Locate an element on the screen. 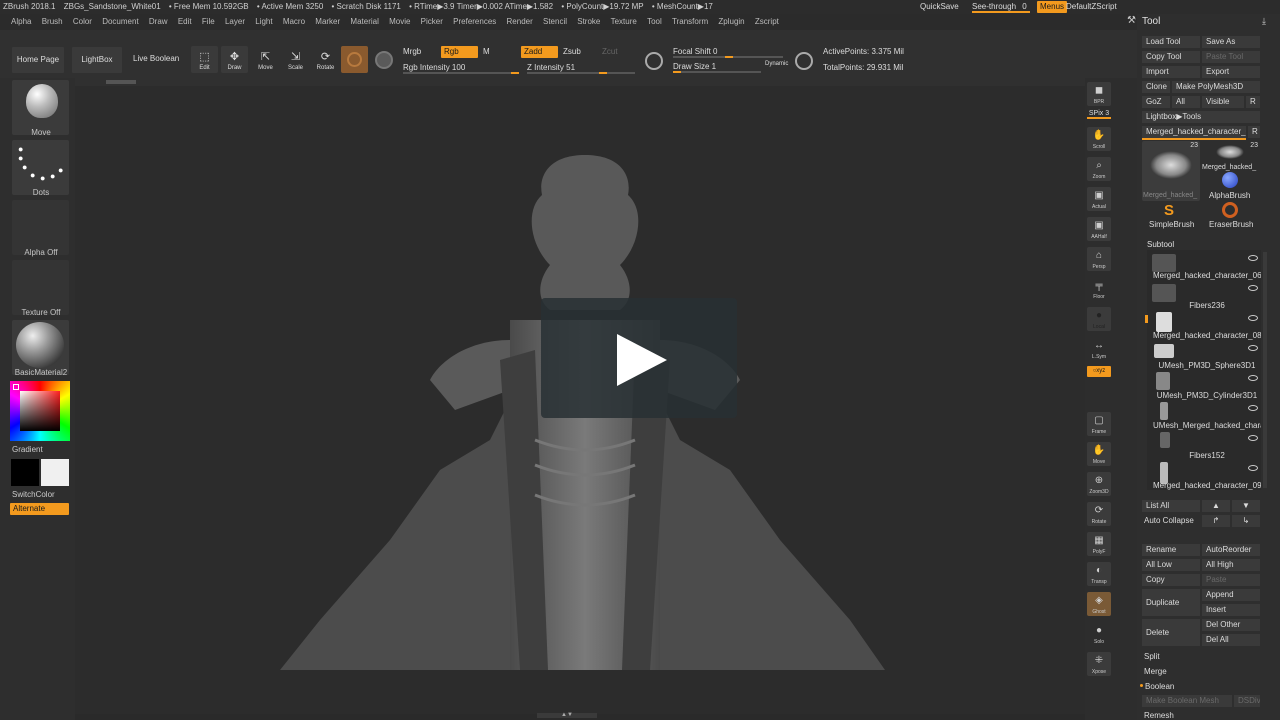 The height and width of the screenshot is (720, 1280). tool-title: Tool is located at coordinates (1151, 21).